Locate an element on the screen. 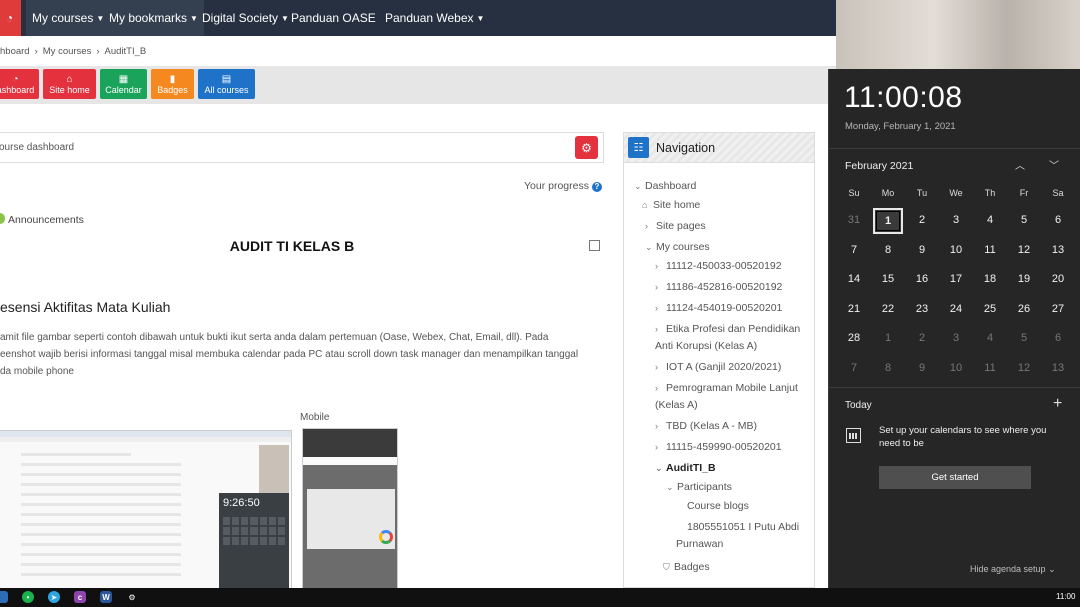 The width and height of the screenshot is (1080, 607). course-dashboard-bar: ourse dashboard is located at coordinates (302, 147).